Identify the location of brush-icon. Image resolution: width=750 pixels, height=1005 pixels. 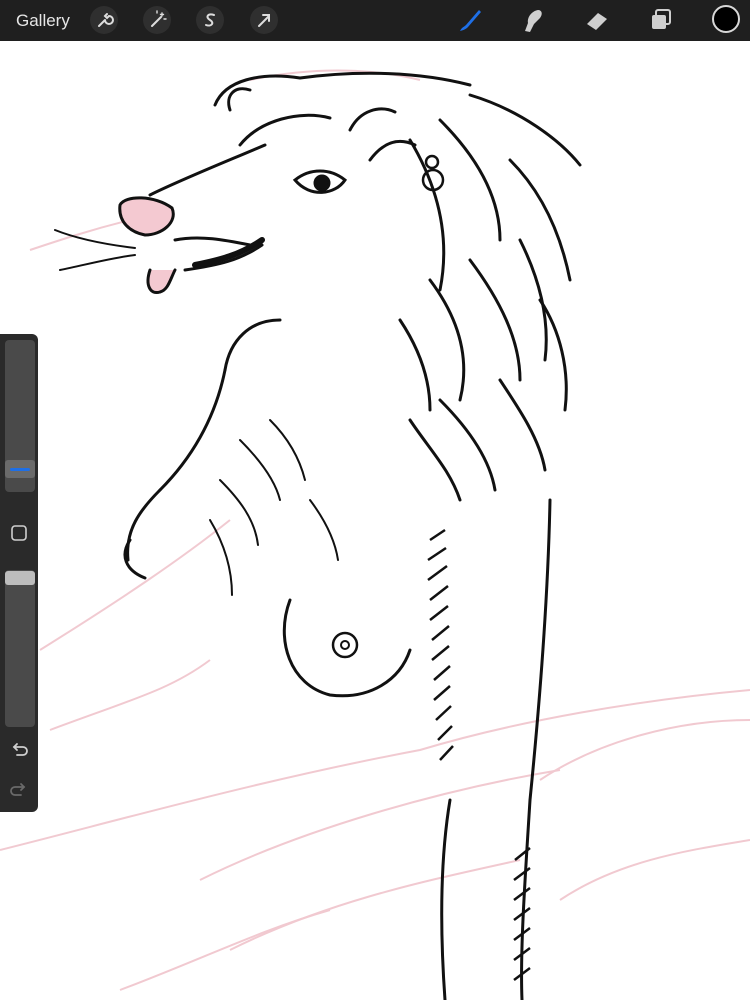
(469, 20).